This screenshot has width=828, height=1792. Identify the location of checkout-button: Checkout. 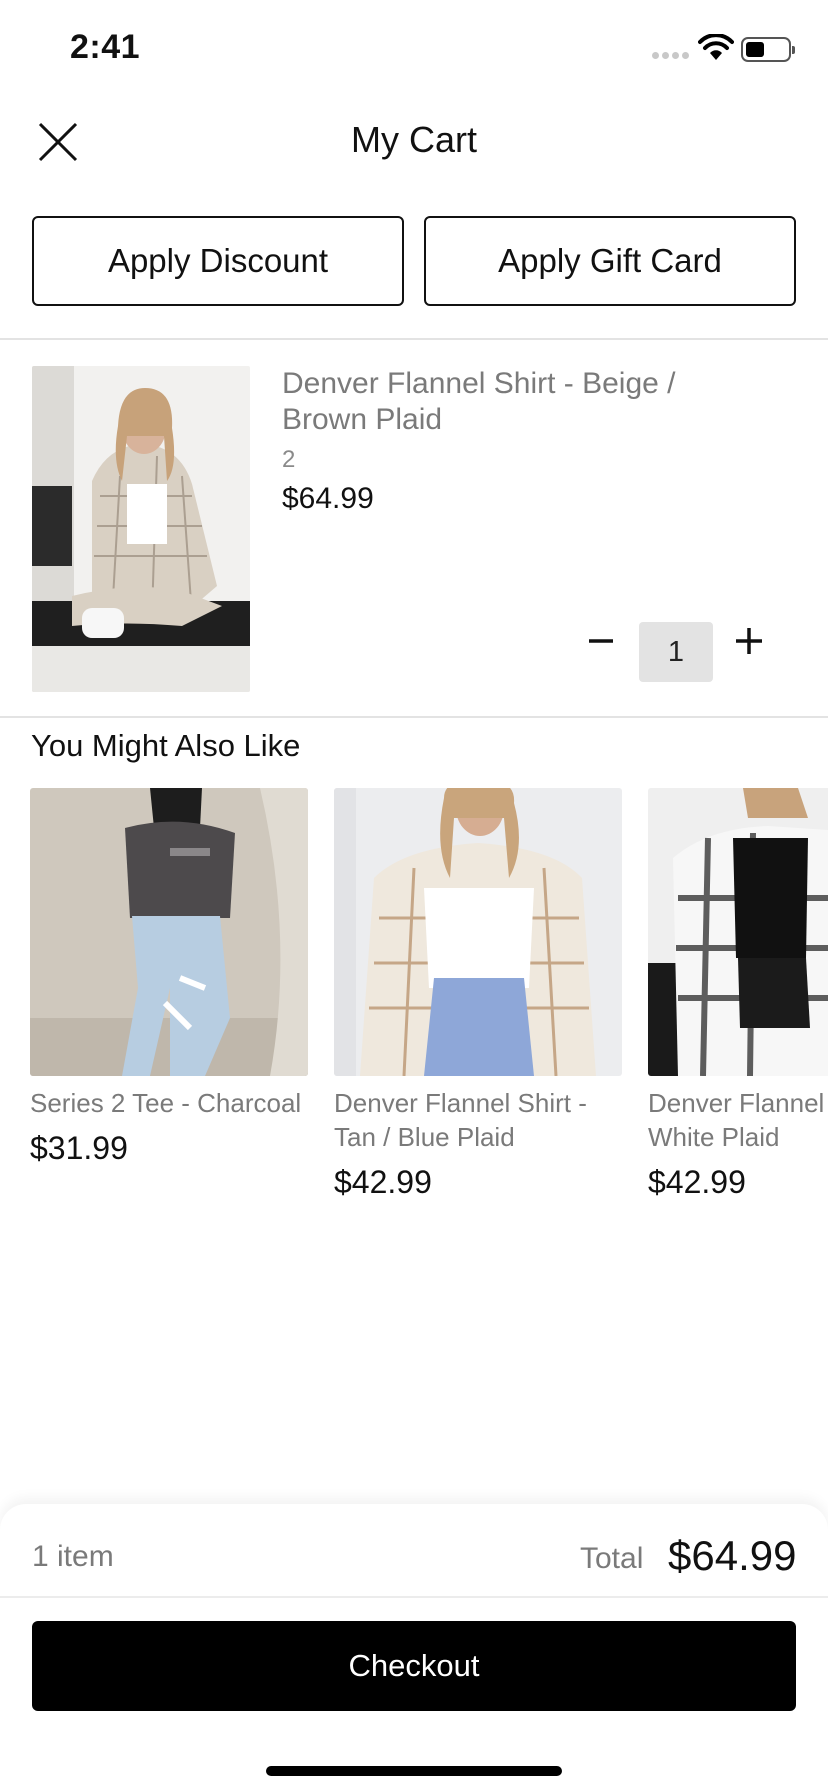
(414, 1666).